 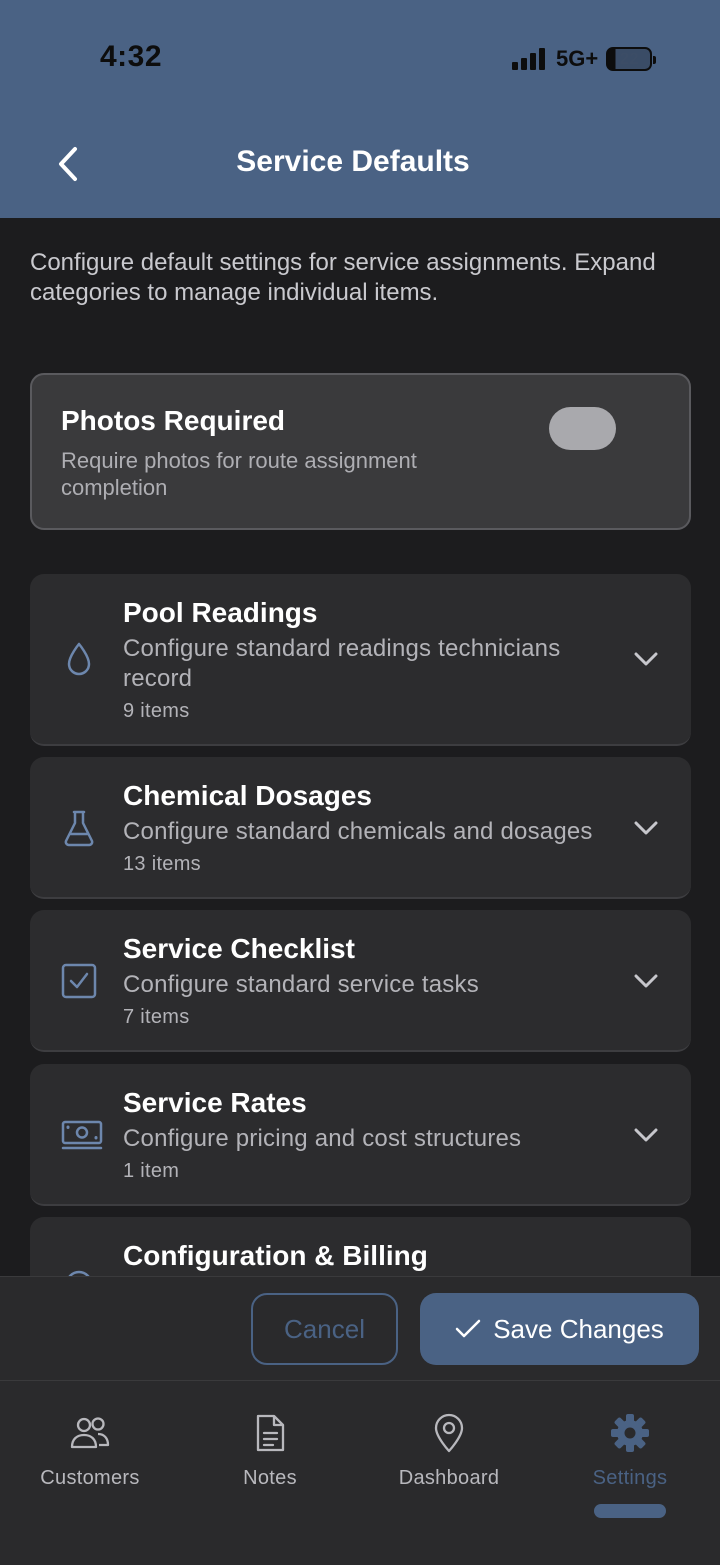 I want to click on status-indicators: 5G+ 22, so click(x=584, y=59).